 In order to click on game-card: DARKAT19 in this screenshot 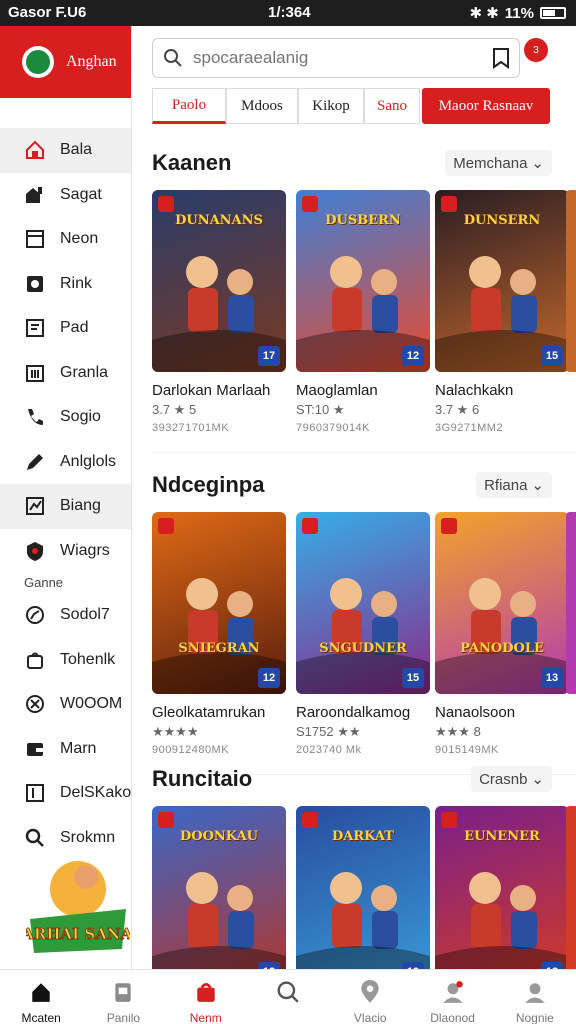, I will do `click(363, 897)`.